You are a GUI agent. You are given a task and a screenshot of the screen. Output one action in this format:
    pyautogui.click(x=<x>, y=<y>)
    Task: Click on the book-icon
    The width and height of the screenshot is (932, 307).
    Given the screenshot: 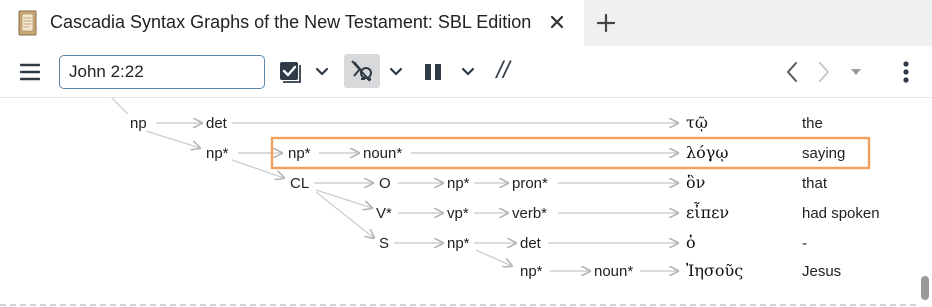 What is the action you would take?
    pyautogui.click(x=28, y=23)
    